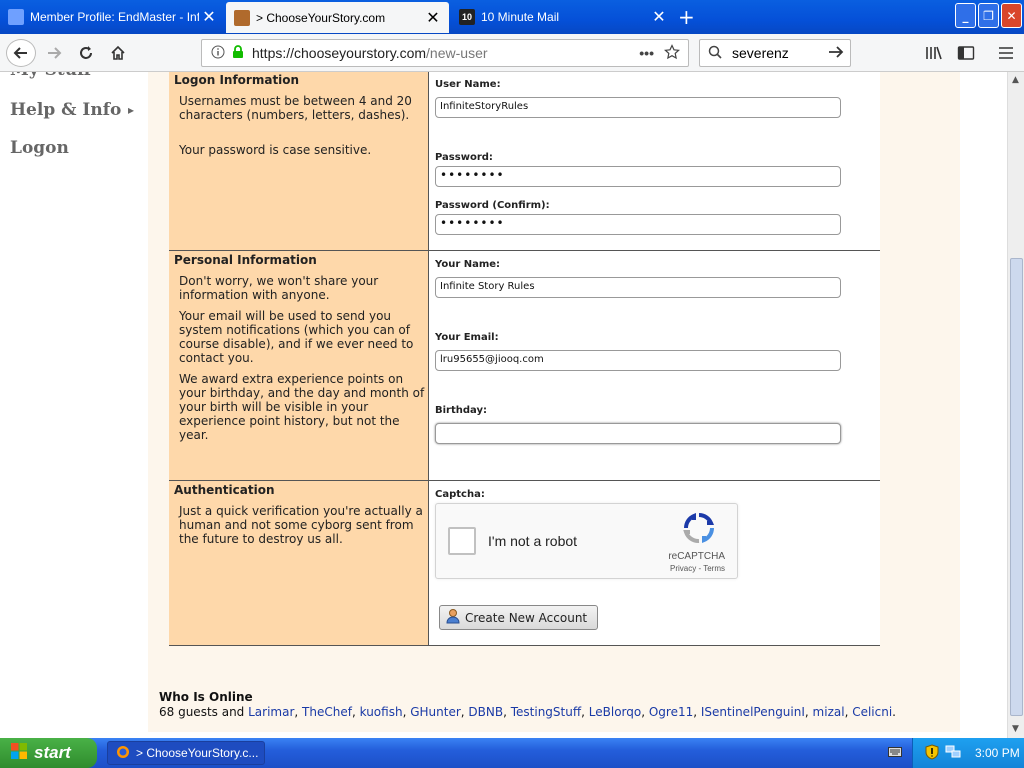 The image size is (1024, 768). What do you see at coordinates (1016, 487) in the screenshot?
I see `scroll-thumb` at bounding box center [1016, 487].